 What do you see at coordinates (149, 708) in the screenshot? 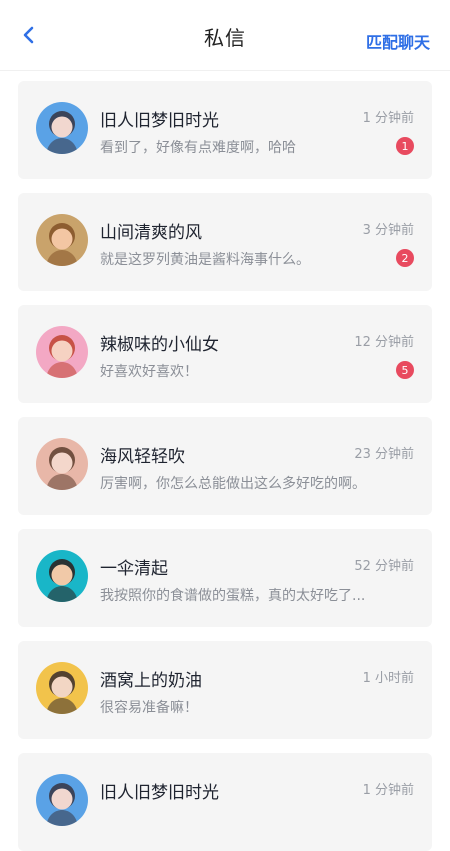
I see `message-preview: 很容易准备嘛！` at bounding box center [149, 708].